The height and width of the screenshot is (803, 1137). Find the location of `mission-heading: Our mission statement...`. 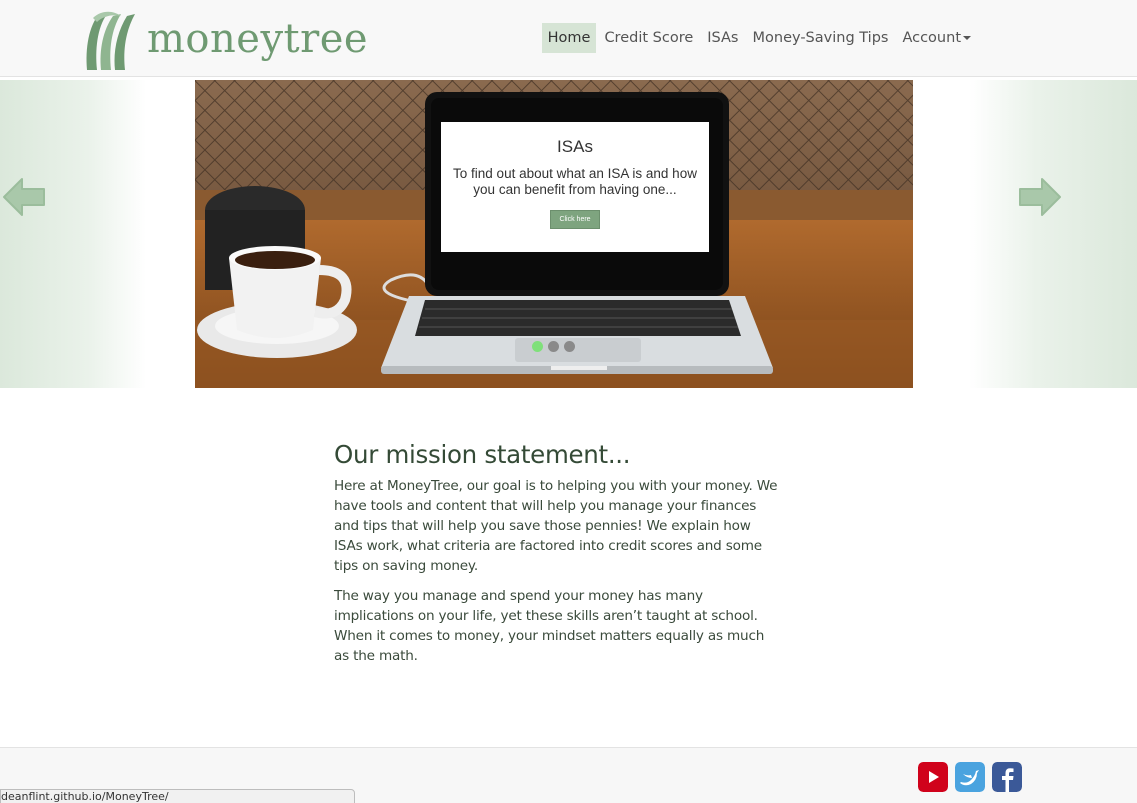

mission-heading: Our mission statement... is located at coordinates (482, 454).